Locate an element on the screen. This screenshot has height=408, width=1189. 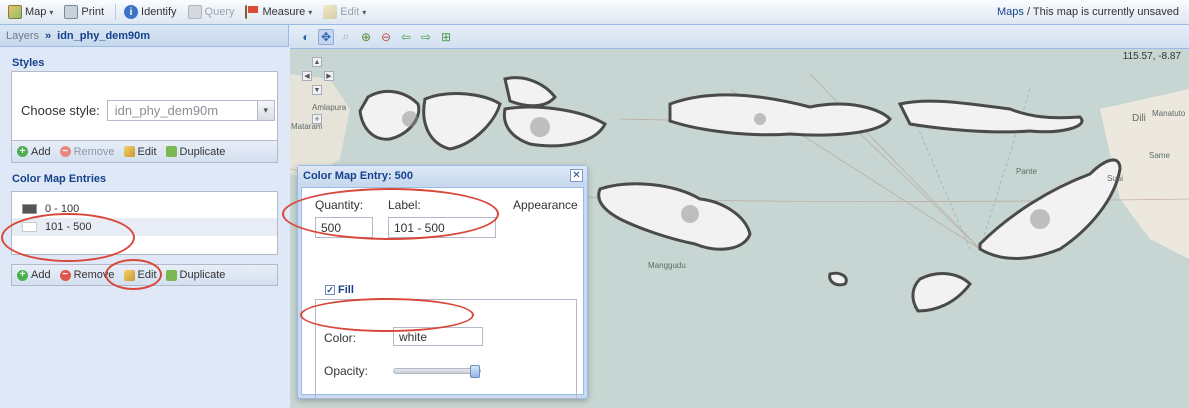
query-button: Query is located at coordinates (210, 12).